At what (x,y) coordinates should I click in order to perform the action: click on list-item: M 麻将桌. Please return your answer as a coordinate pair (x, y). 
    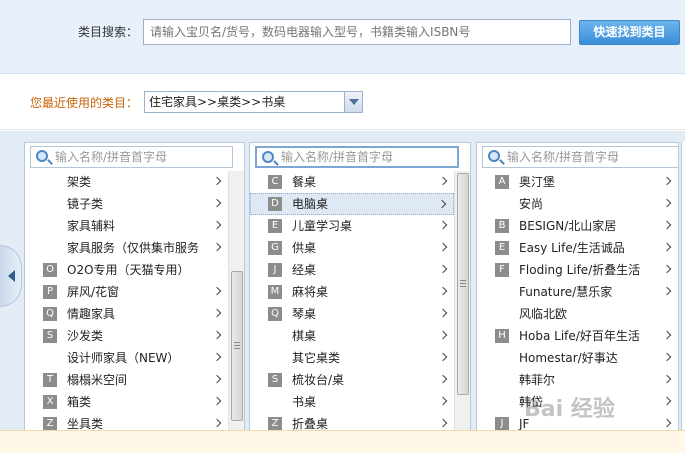
    Looking at the image, I should click on (352, 292).